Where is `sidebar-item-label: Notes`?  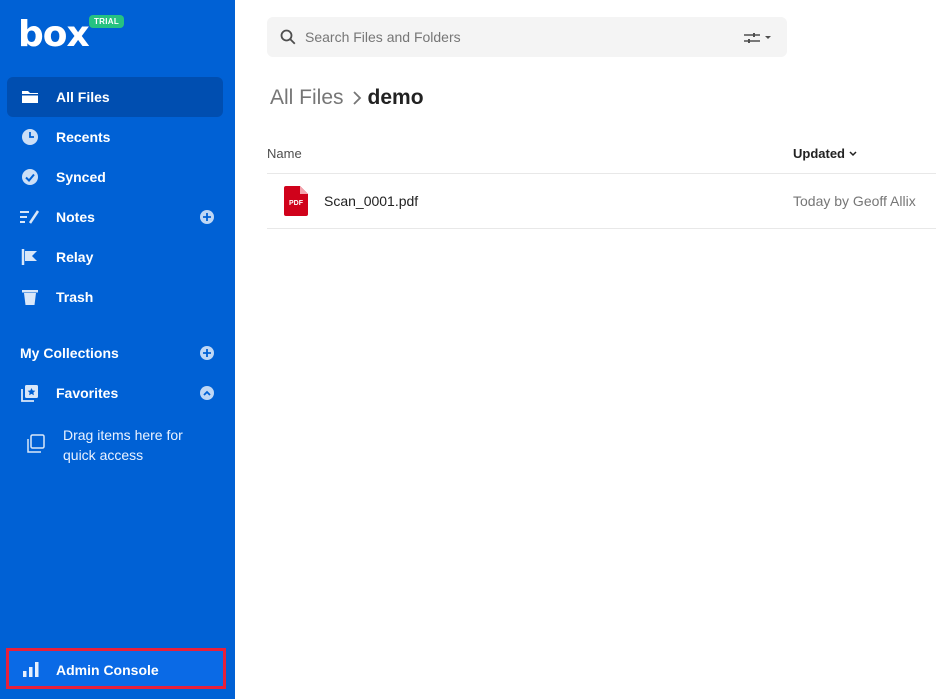 sidebar-item-label: Notes is located at coordinates (75, 217).